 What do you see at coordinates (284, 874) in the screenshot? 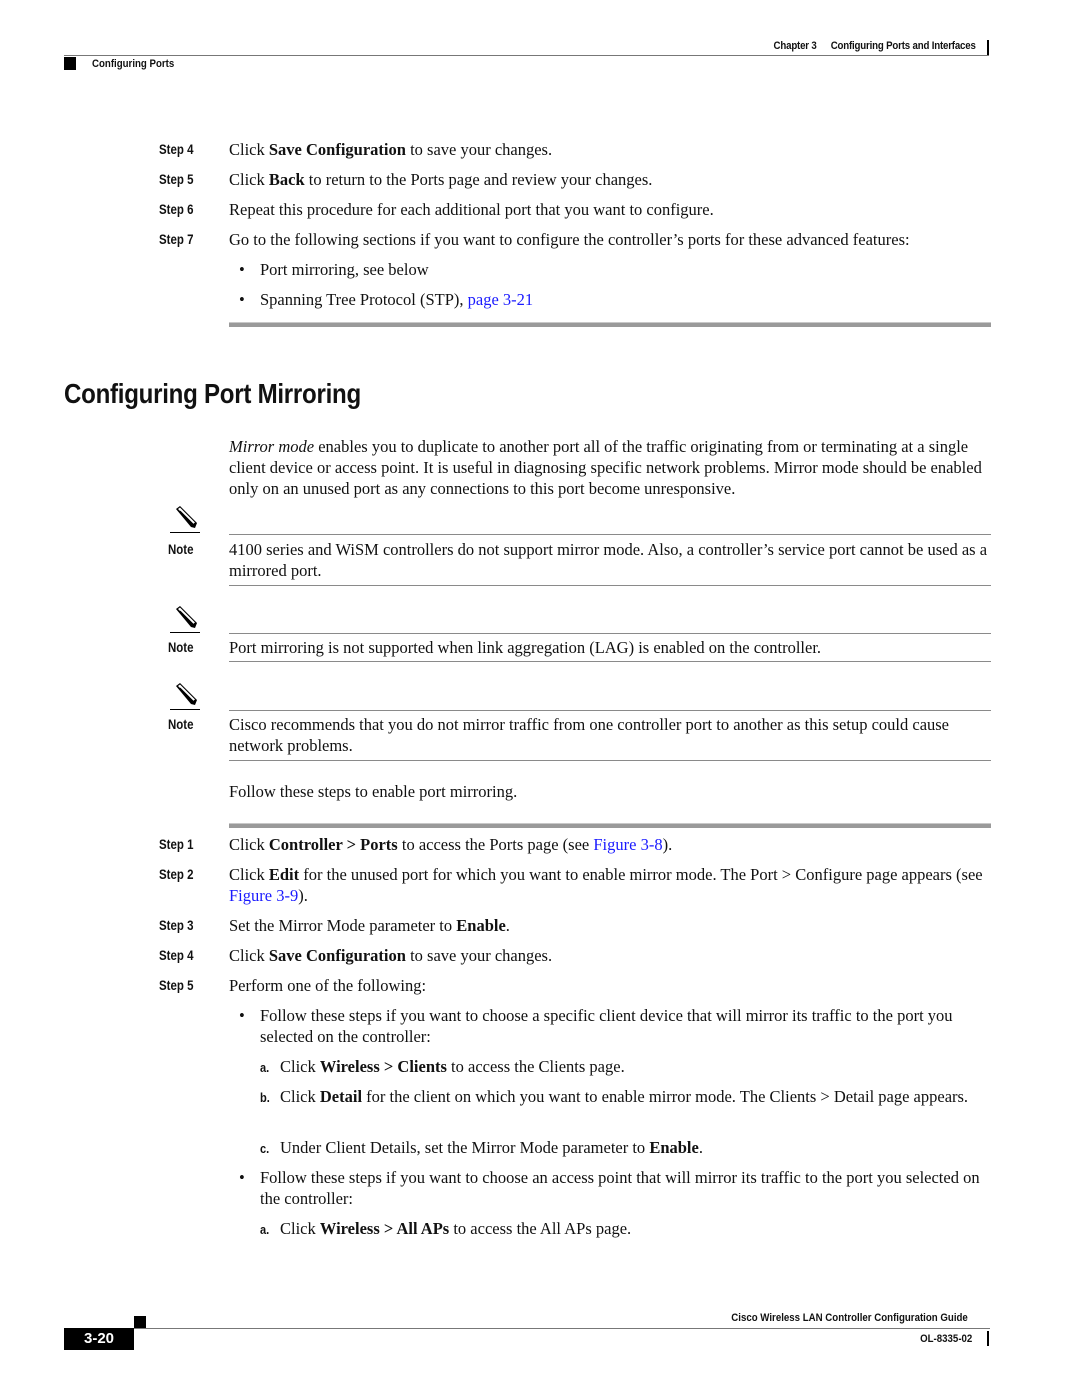
I see `ui-term: Edit` at bounding box center [284, 874].